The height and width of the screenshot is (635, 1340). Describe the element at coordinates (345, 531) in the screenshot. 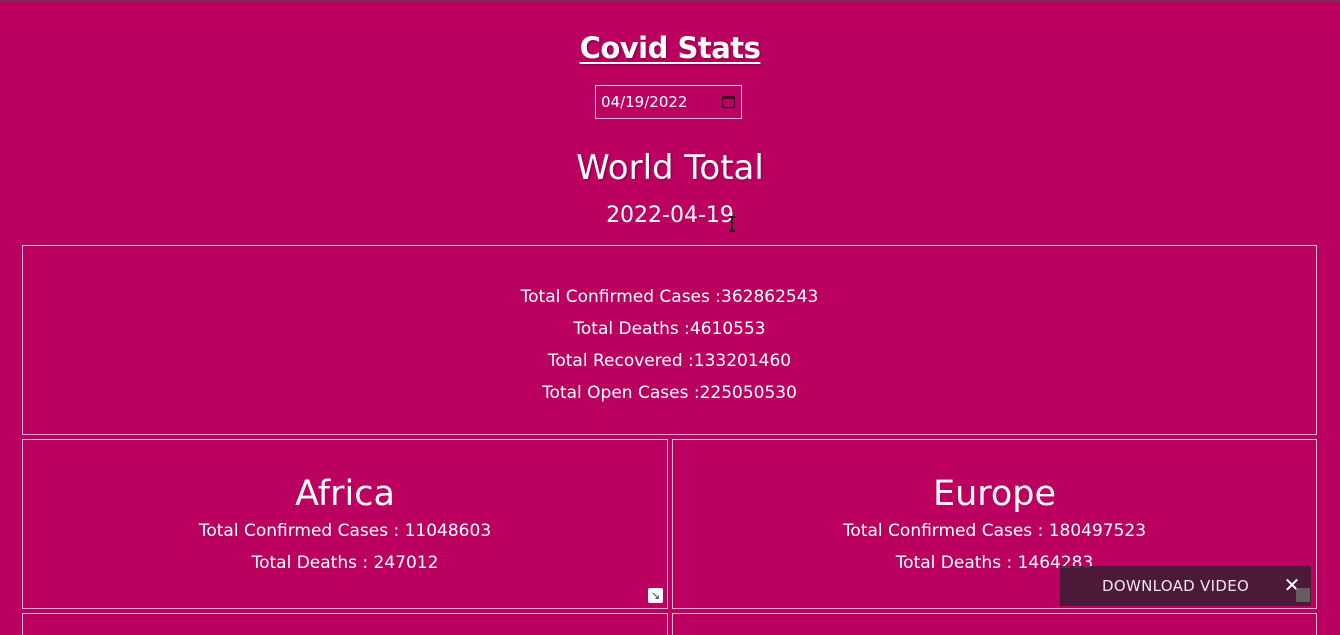

I see `continent-confirmed-cases: Total Confirmed Cases : 11048603` at that location.